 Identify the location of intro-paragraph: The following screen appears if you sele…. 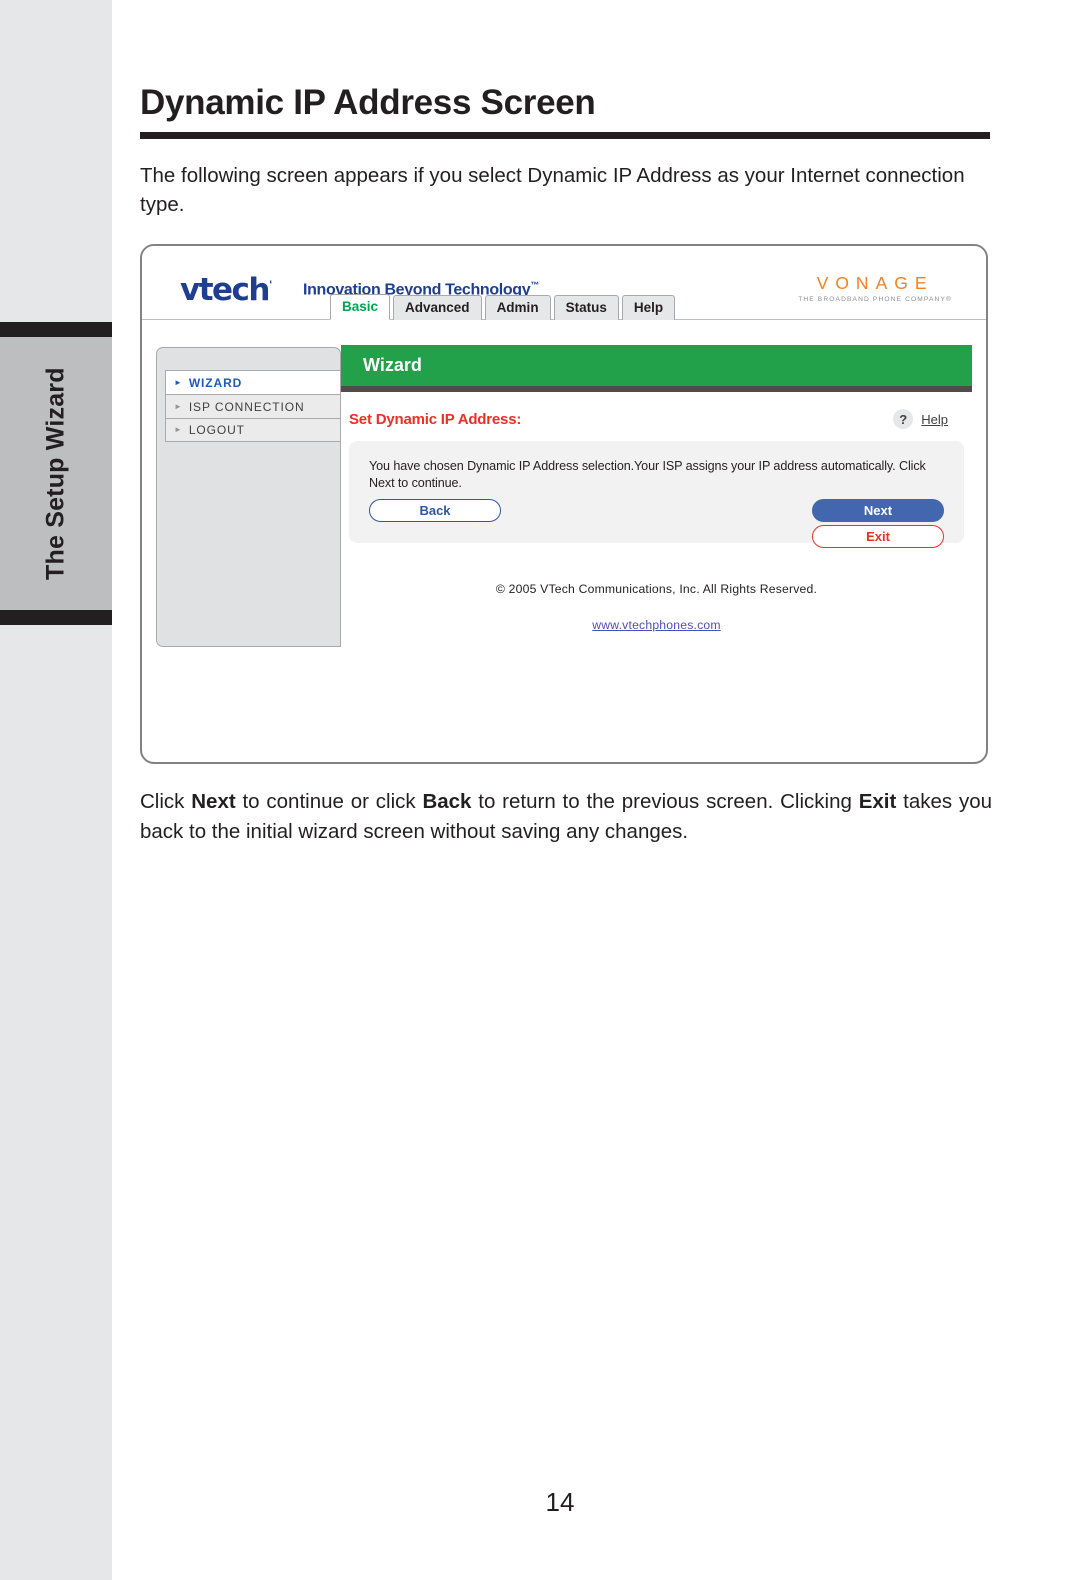
(552, 190).